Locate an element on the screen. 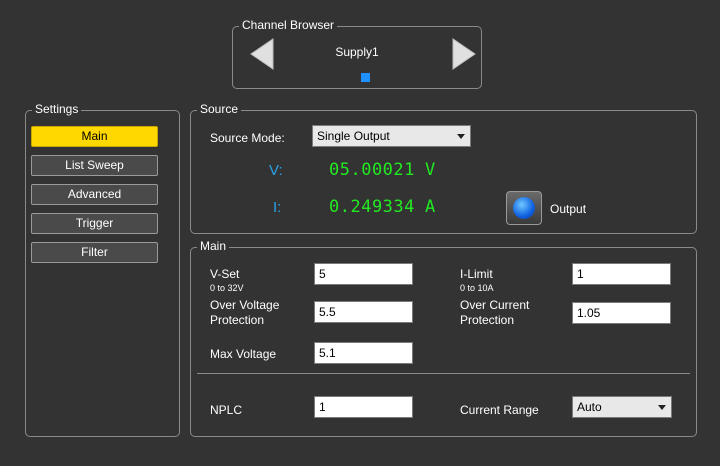 Image resolution: width=720 pixels, height=466 pixels. max-voltage-label: Max Voltage is located at coordinates (243, 354).